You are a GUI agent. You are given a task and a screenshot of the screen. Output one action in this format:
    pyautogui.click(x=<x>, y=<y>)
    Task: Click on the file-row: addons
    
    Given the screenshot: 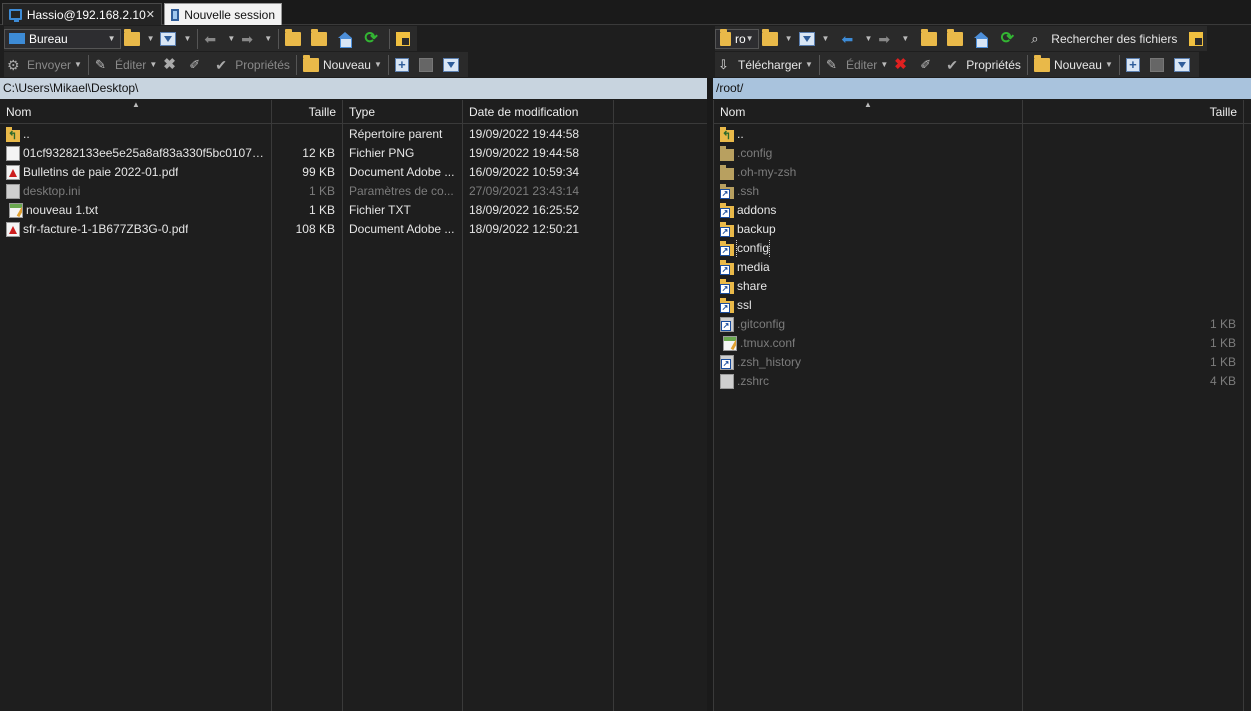 What is the action you would take?
    pyautogui.click(x=982, y=210)
    